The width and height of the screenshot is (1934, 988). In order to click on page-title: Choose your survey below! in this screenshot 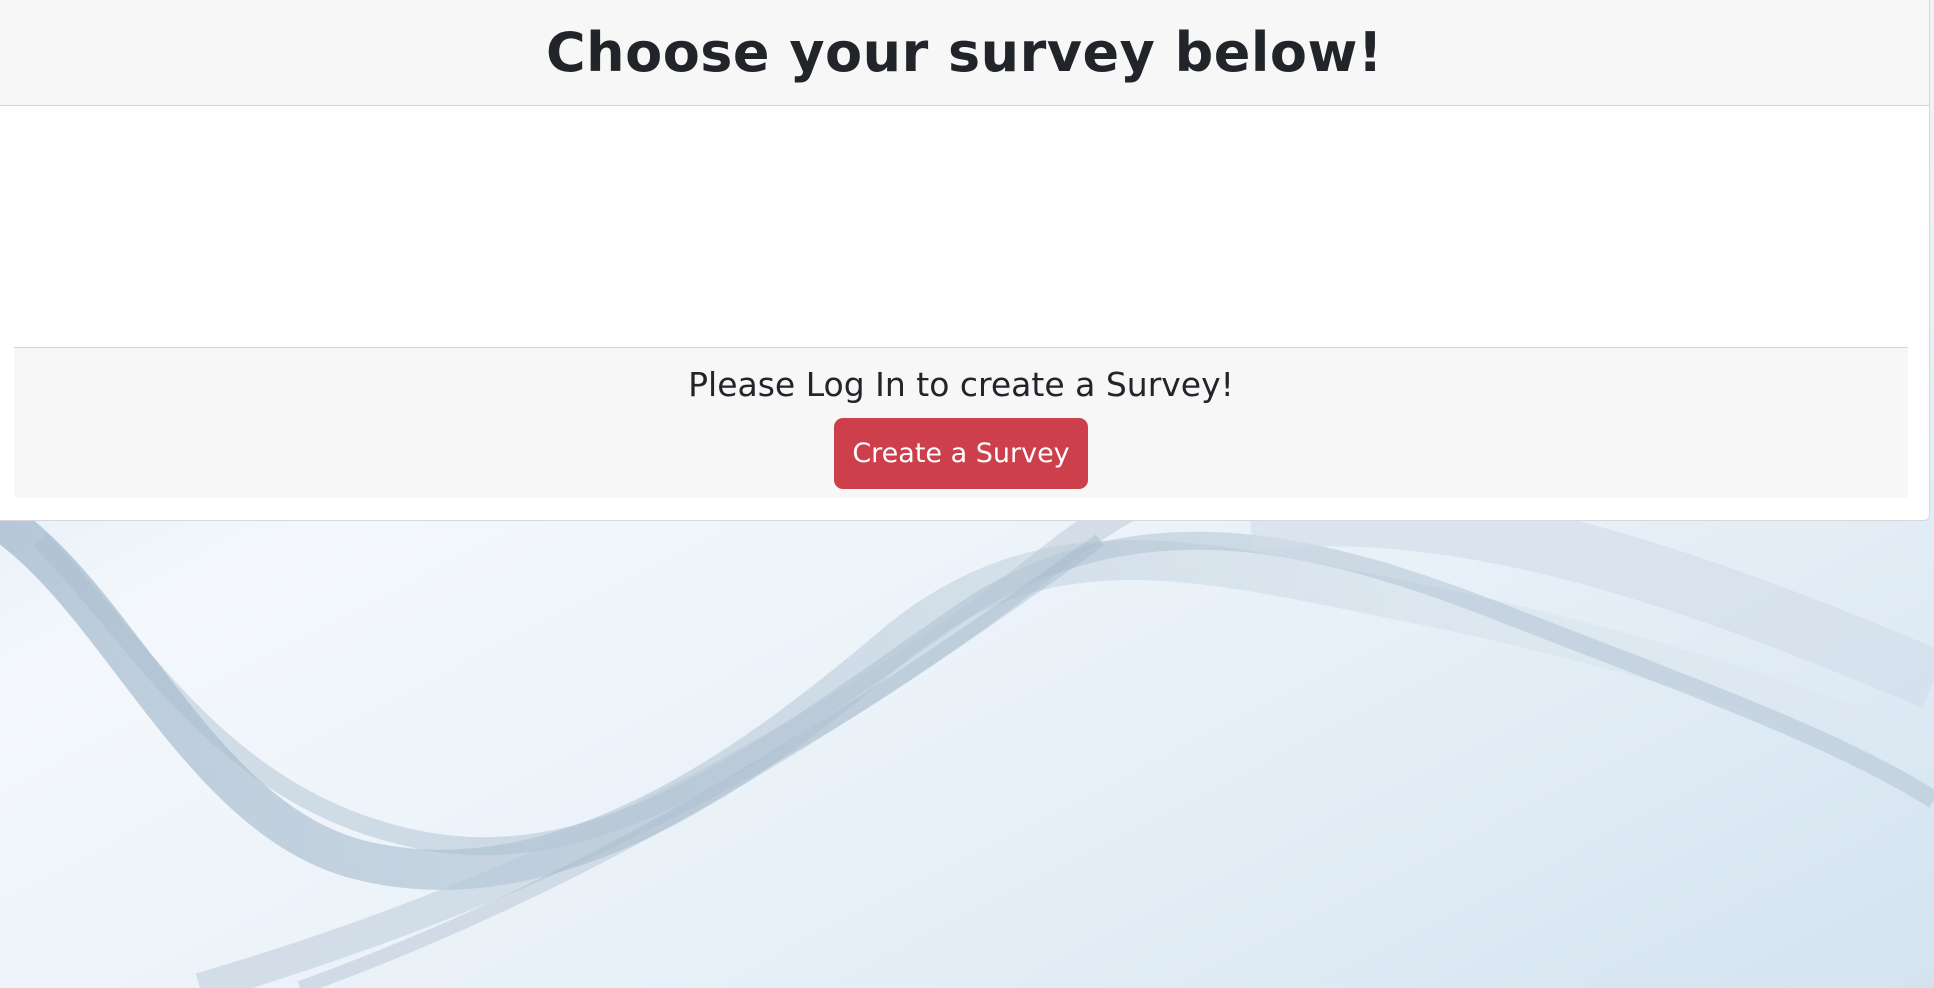, I will do `click(964, 52)`.